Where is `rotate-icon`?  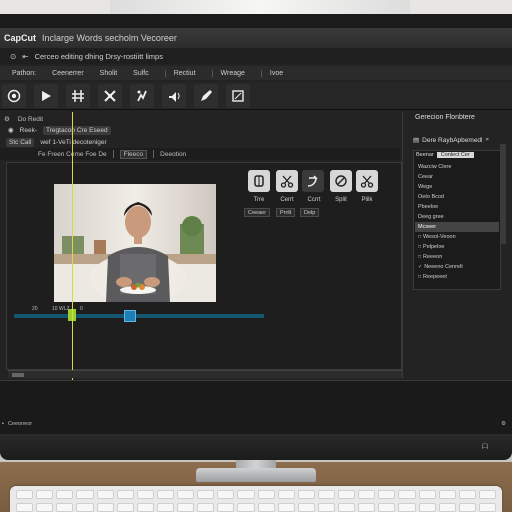
rotate-icon is located at coordinates (312, 181).